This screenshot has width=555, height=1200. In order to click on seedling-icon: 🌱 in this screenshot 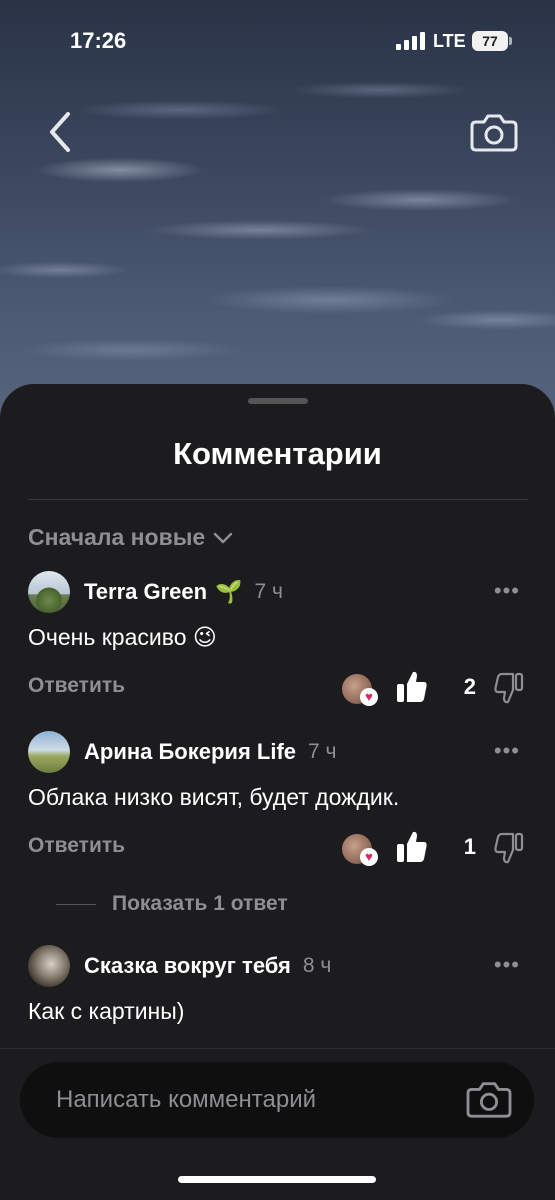, I will do `click(229, 591)`.